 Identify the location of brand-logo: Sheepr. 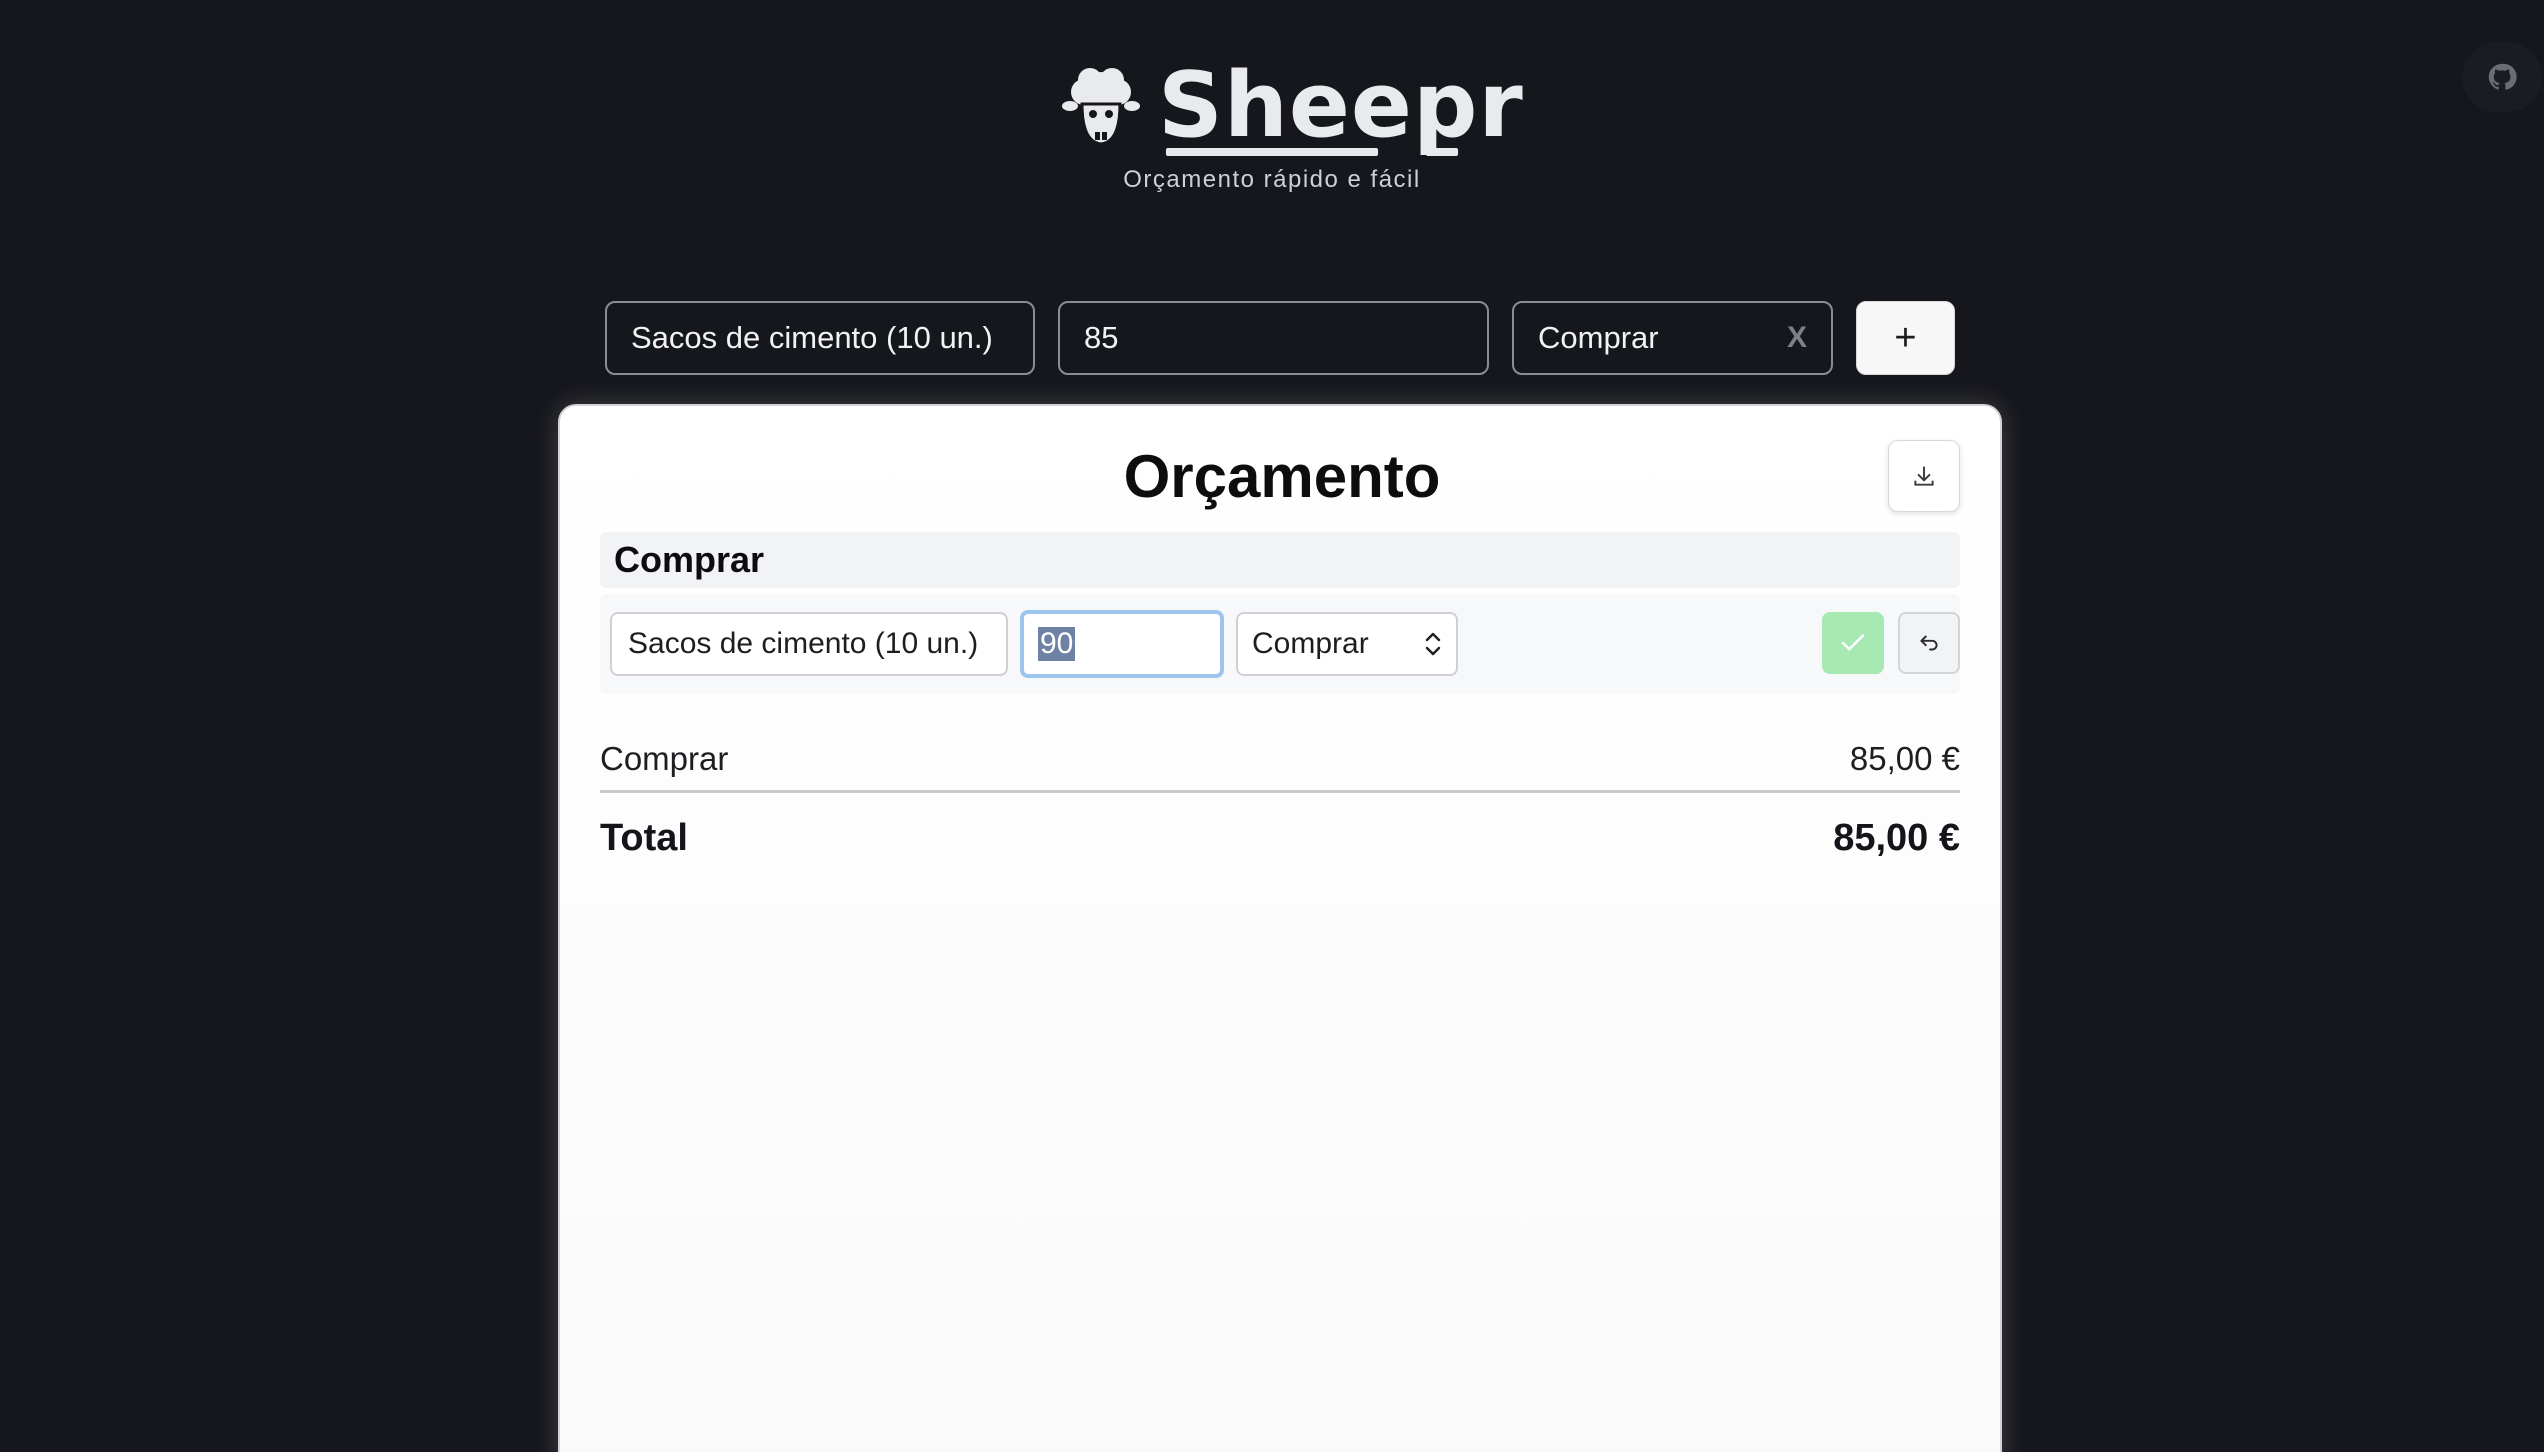
(1293, 106).